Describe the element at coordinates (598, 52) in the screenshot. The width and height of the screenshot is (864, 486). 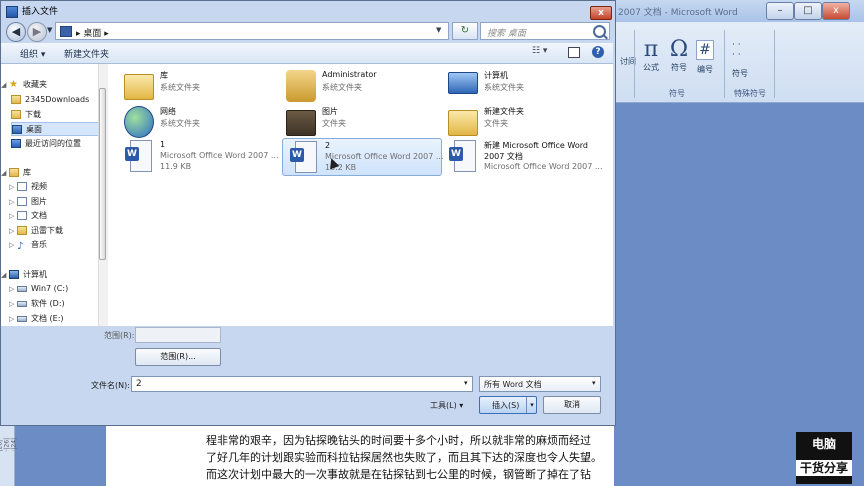
I see `help-icon: ?` at that location.